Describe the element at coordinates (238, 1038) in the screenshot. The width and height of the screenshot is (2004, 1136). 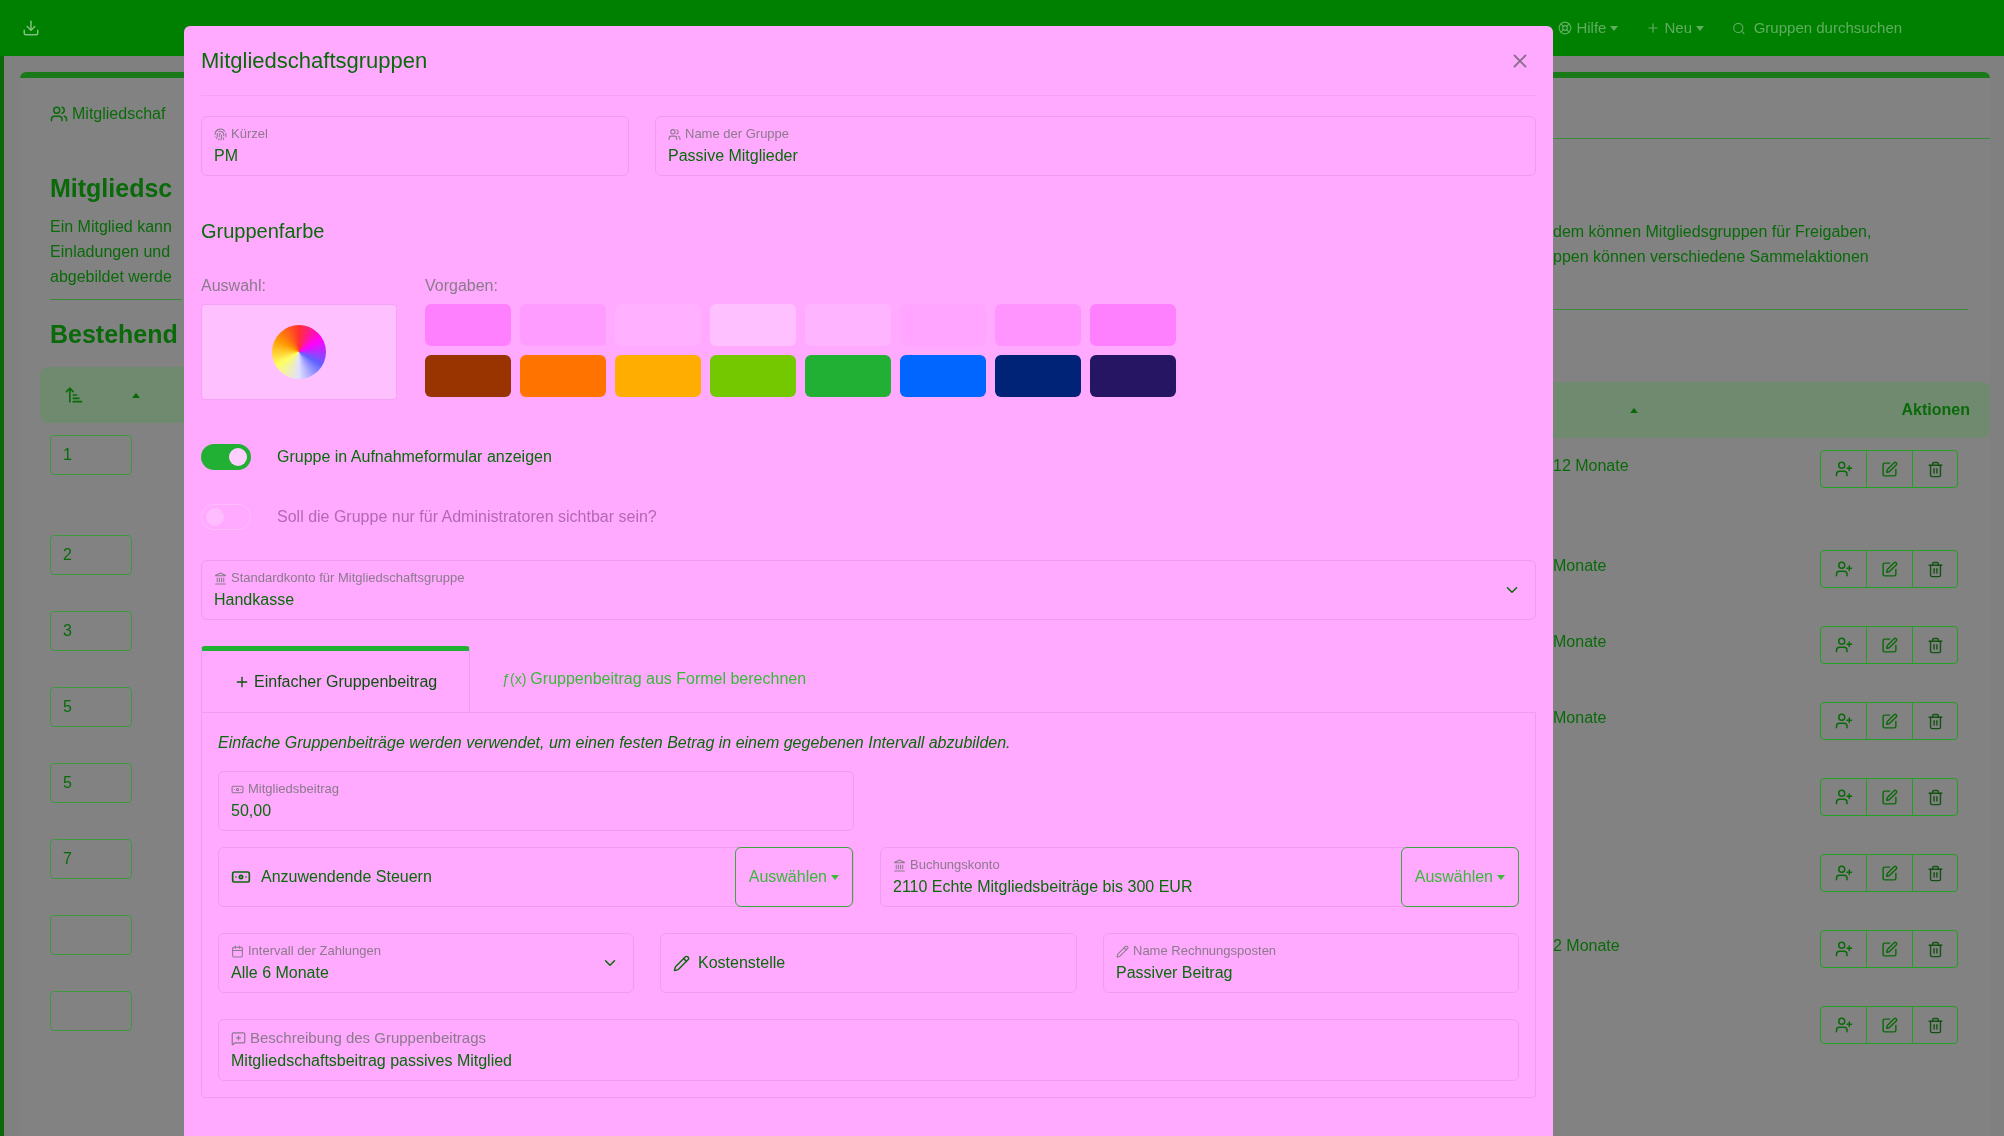
I see `comment-icon` at that location.